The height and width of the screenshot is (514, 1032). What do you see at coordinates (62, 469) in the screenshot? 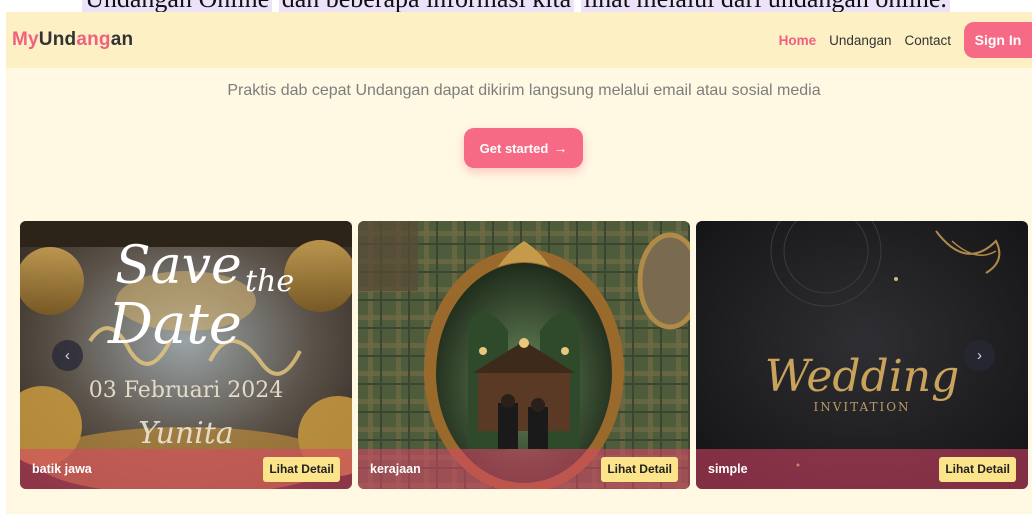
I see `card-label: batik jawa` at bounding box center [62, 469].